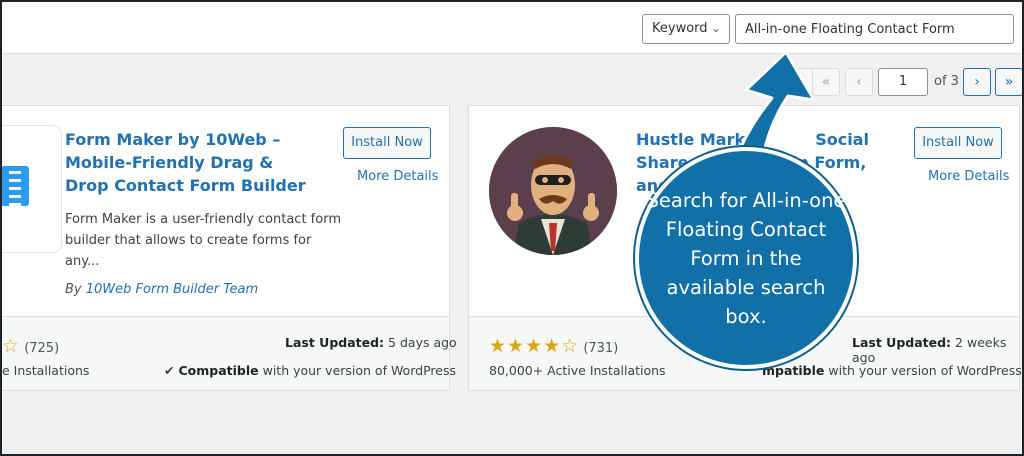  Describe the element at coordinates (771, 122) in the screenshot. I see `callout-arrow-icon` at that location.